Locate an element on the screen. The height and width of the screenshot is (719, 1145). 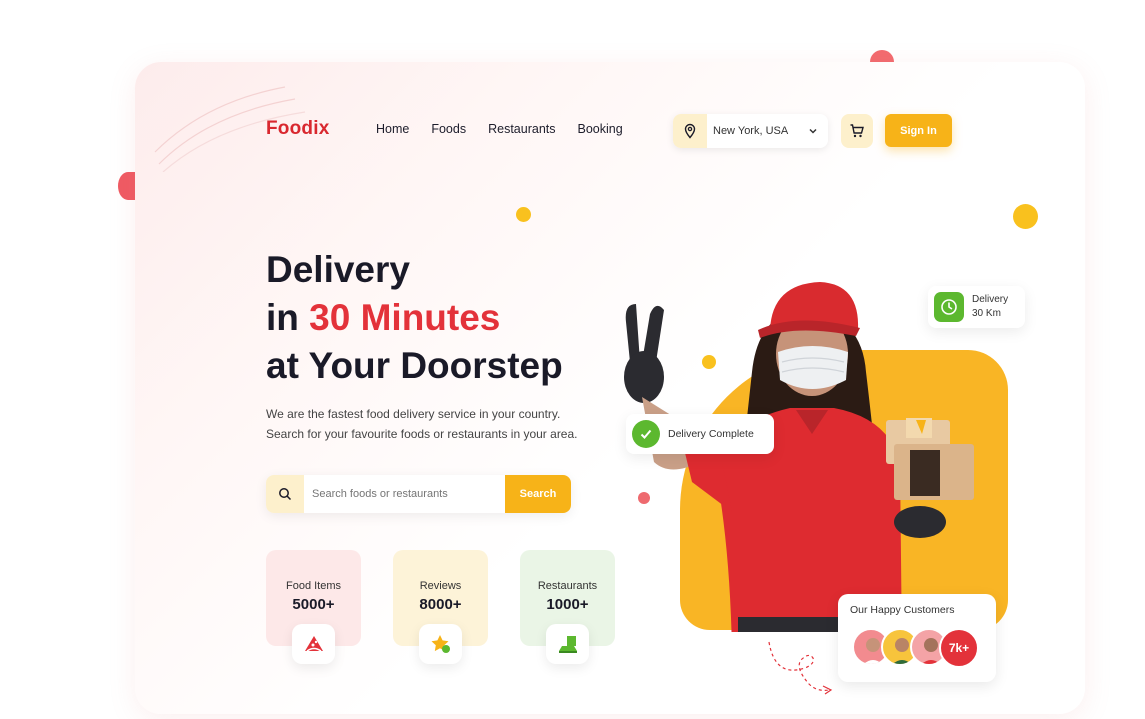
happy-customers-card: Our Happy Customers 7k+ is located at coordinates (917, 638).